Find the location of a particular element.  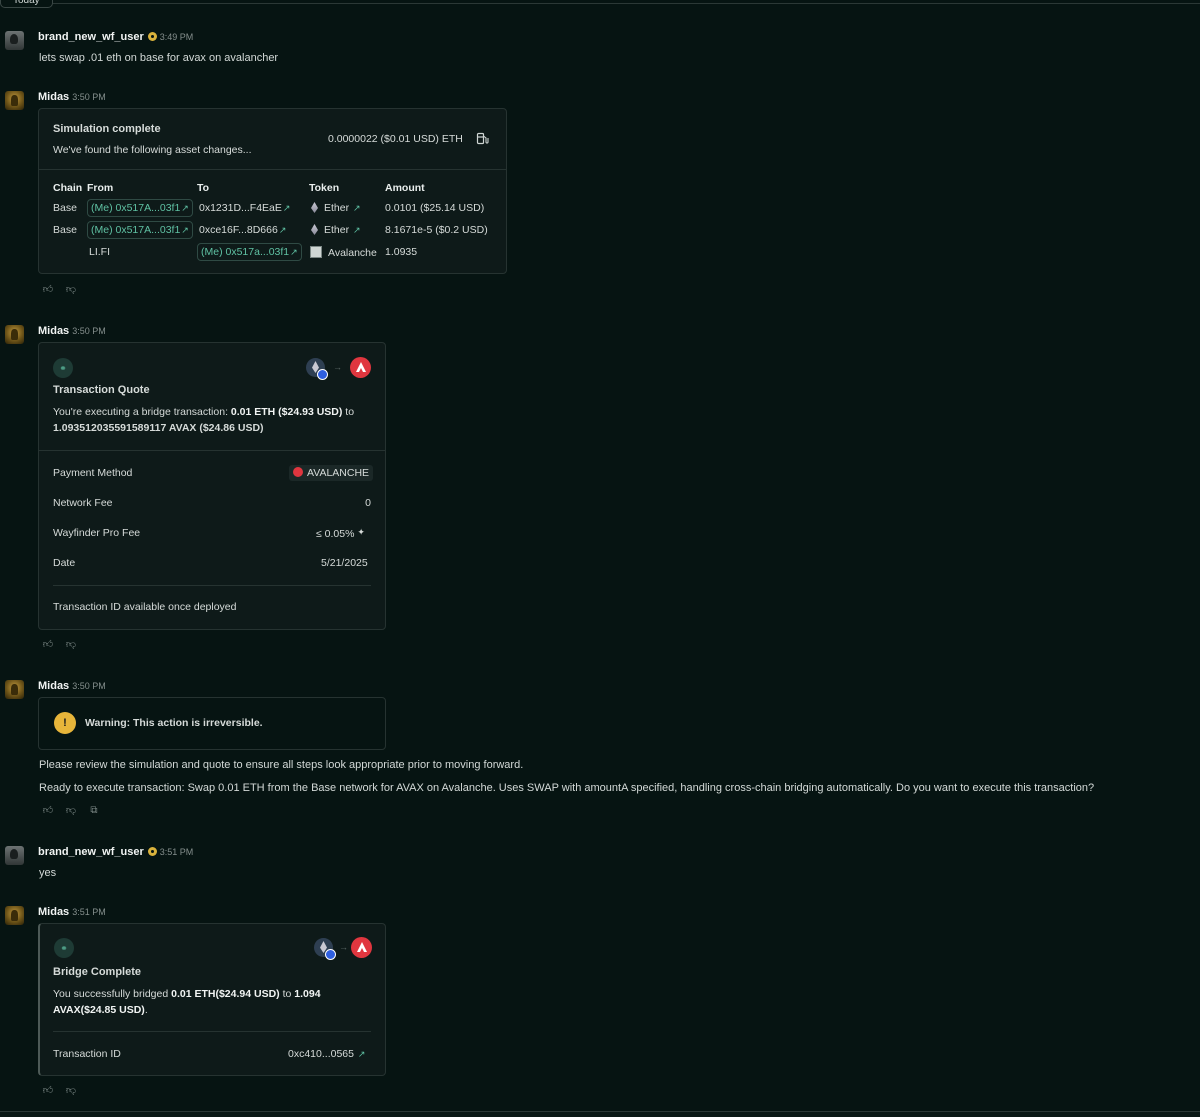

bridge-description-cont: AVAX($24.85 USD). is located at coordinates (100, 1010).